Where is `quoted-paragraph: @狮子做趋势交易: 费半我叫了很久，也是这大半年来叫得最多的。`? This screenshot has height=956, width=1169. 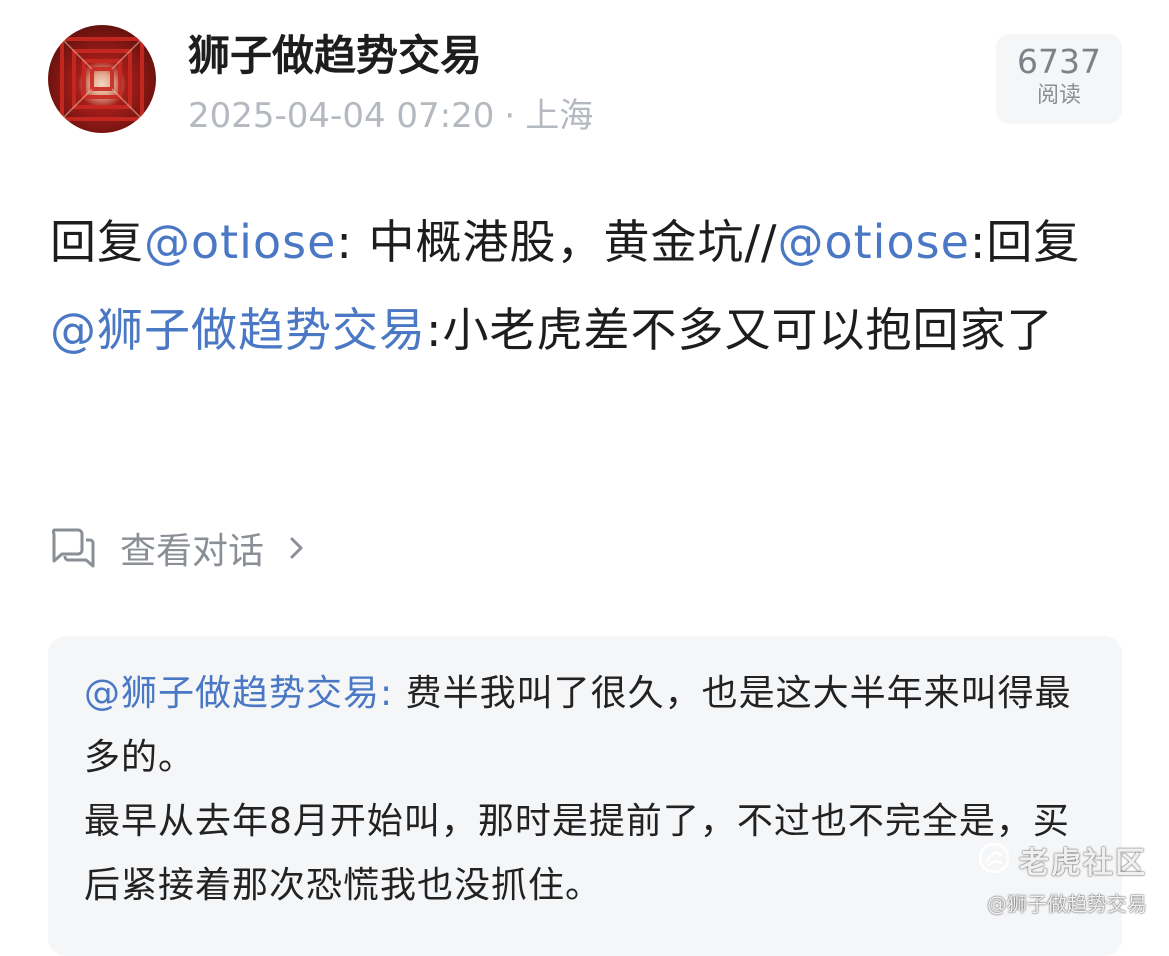 quoted-paragraph: @狮子做趋势交易: 费半我叫了很久，也是这大半年来叫得最多的。 is located at coordinates (589, 726).